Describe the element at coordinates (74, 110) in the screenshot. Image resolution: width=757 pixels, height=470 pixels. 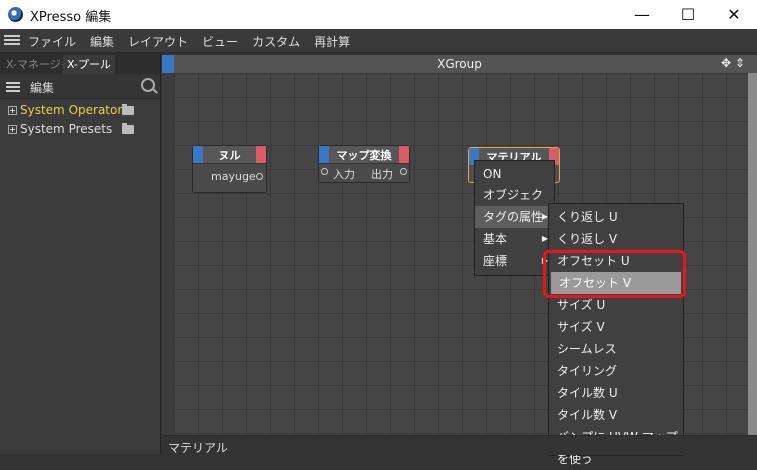
I see `tree-item-label: System Operators` at that location.